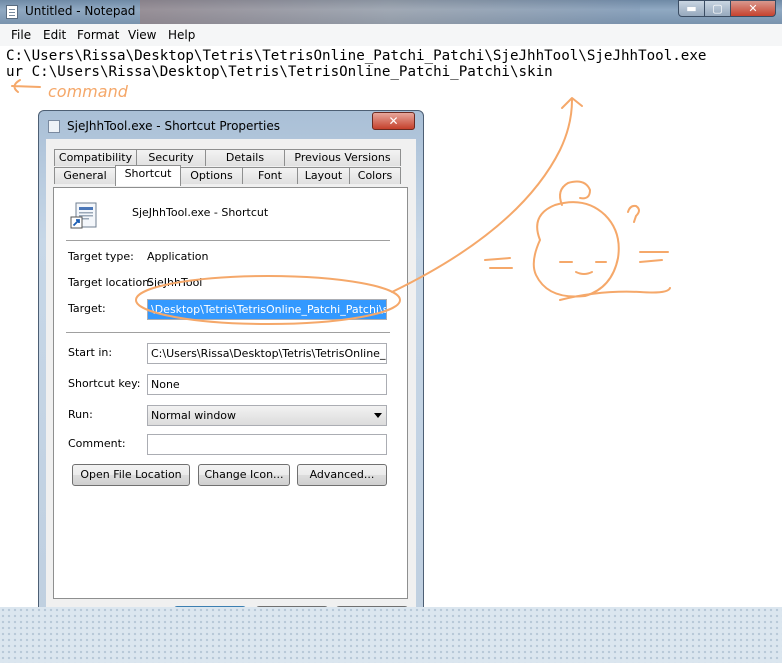 The height and width of the screenshot is (663, 782). I want to click on run-dropdown-value: Normal window, so click(194, 415).